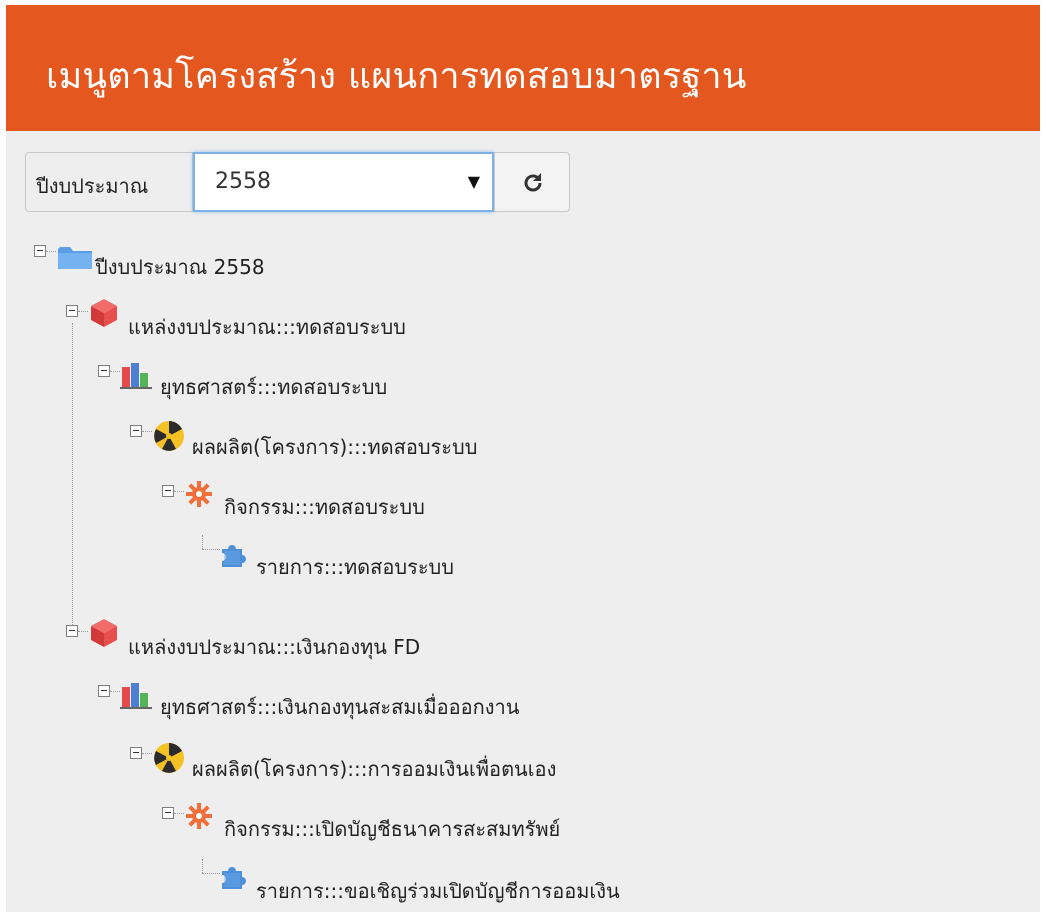  What do you see at coordinates (267, 327) in the screenshot?
I see `tree-node-label: แหล่งงบประมาณ:::ทดสอบระบบ` at bounding box center [267, 327].